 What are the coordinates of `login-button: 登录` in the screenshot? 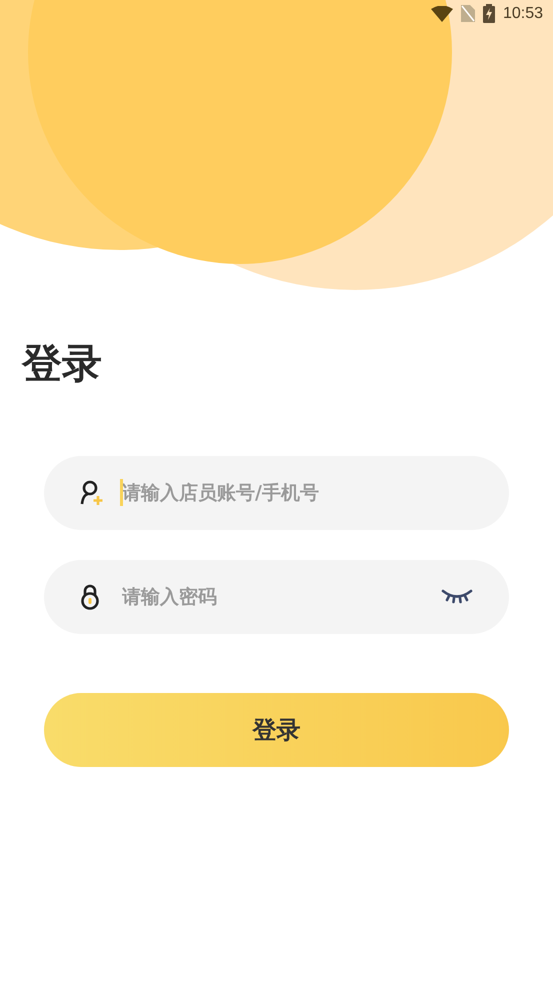 It's located at (276, 730).